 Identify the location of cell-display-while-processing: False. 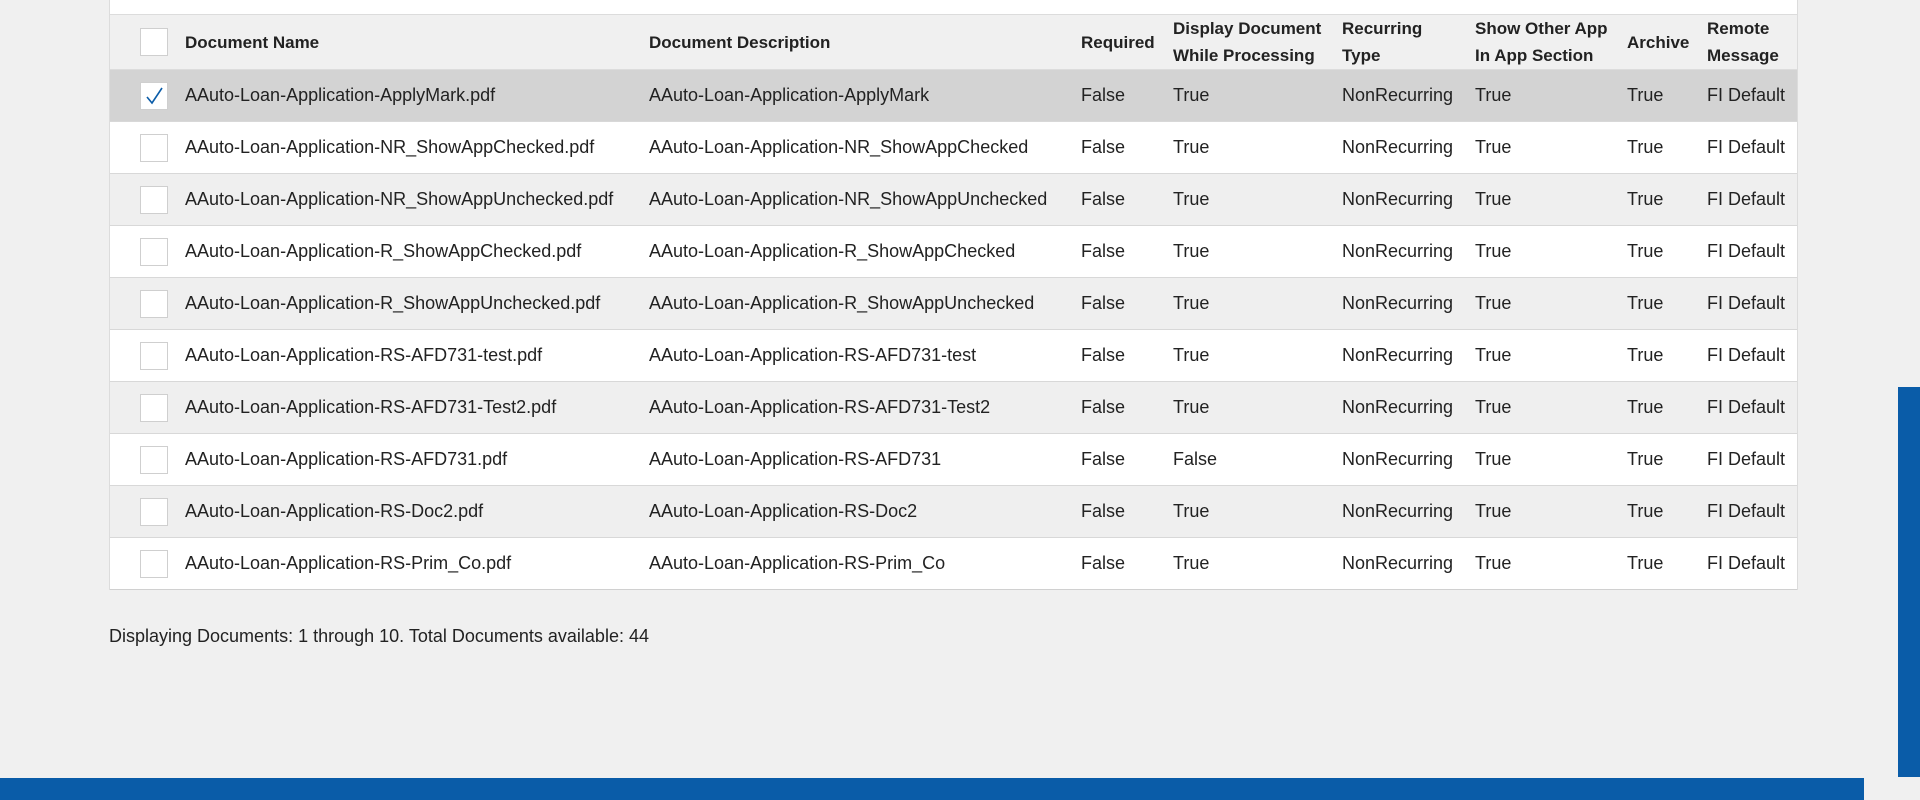
(1195, 459).